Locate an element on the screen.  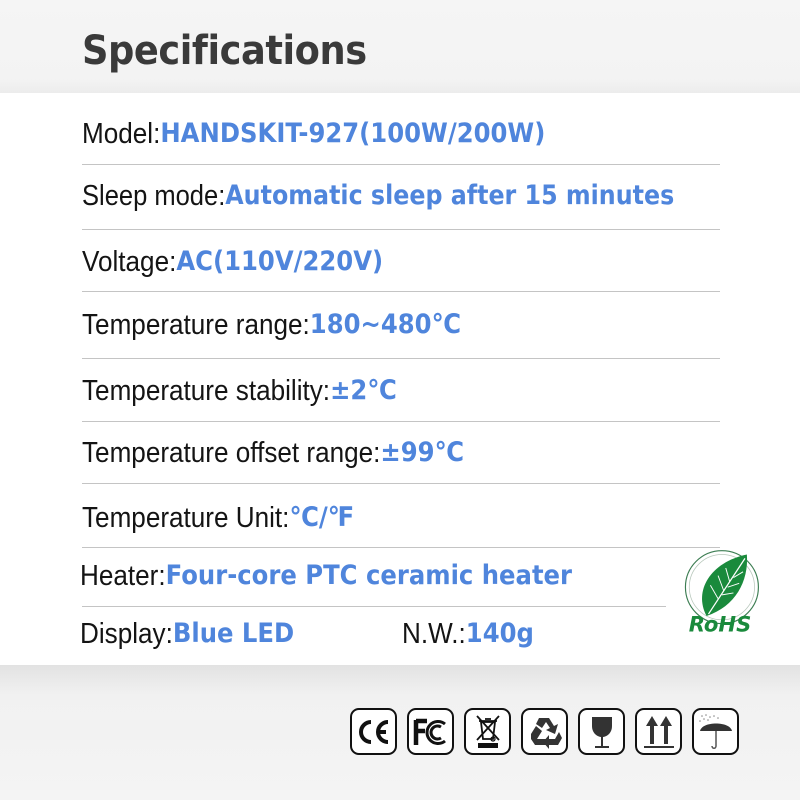
spec-value: ℃/℉ is located at coordinates (322, 517).